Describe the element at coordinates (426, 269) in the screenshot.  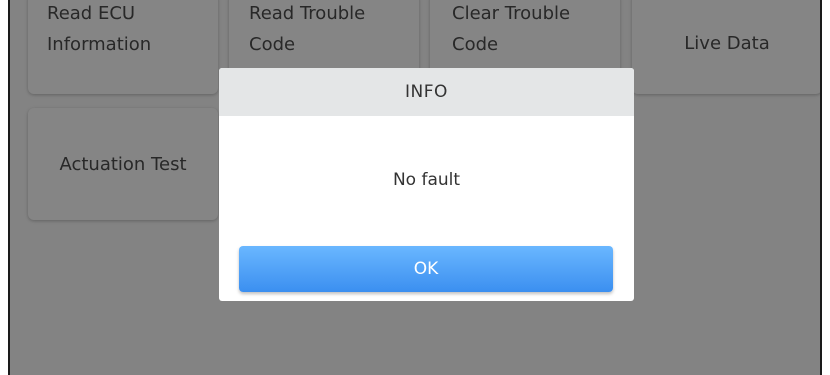
I see `ok-button: OK` at that location.